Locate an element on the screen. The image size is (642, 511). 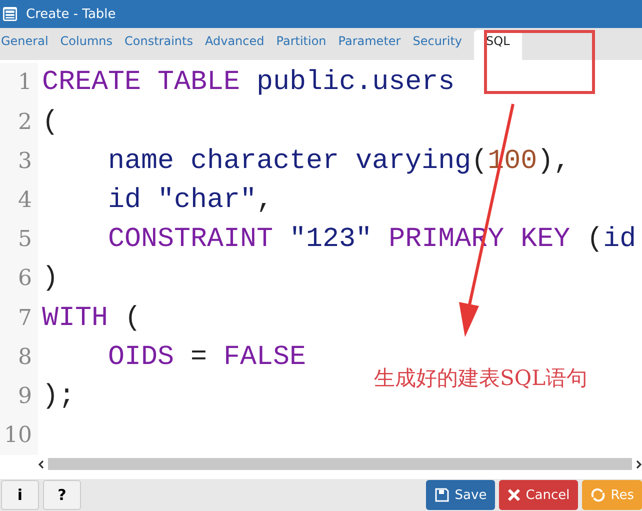
line-number: 7 is located at coordinates (19, 318).